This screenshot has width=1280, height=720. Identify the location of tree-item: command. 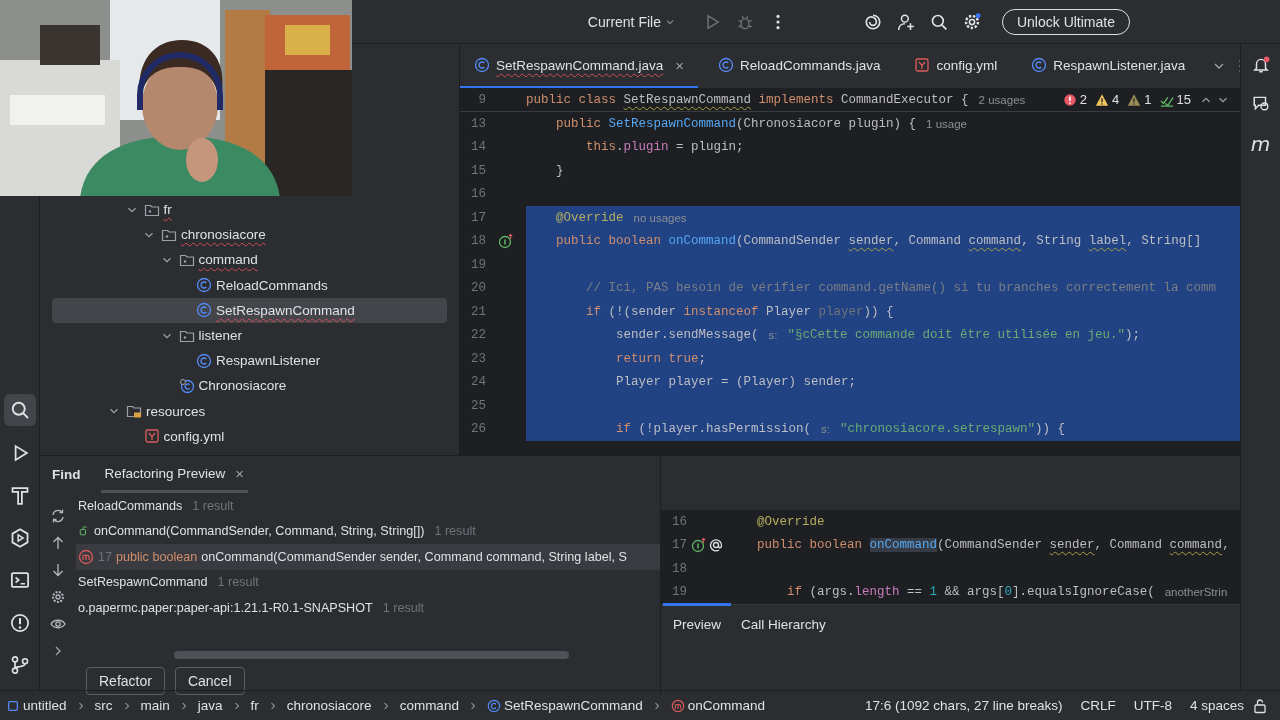
(249, 260).